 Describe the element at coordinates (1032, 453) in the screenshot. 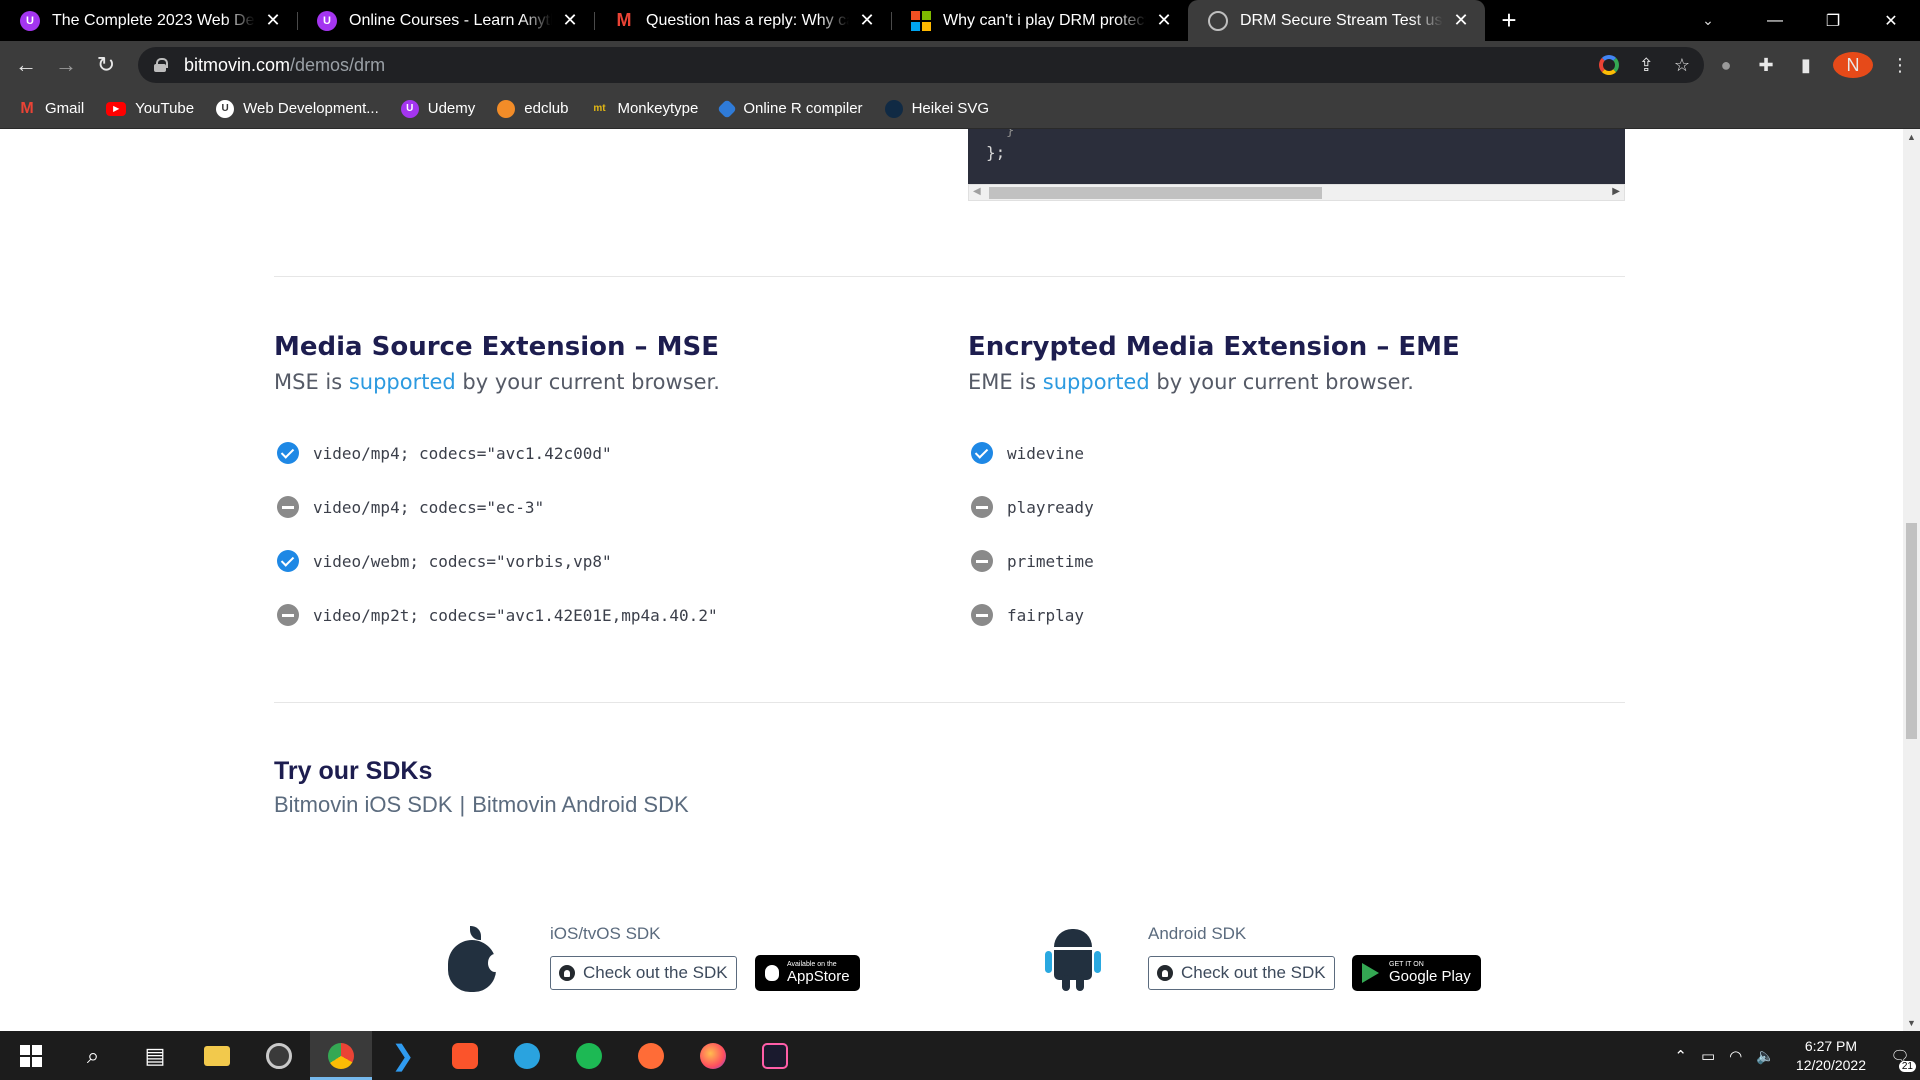

I see `list-item: widevine` at that location.